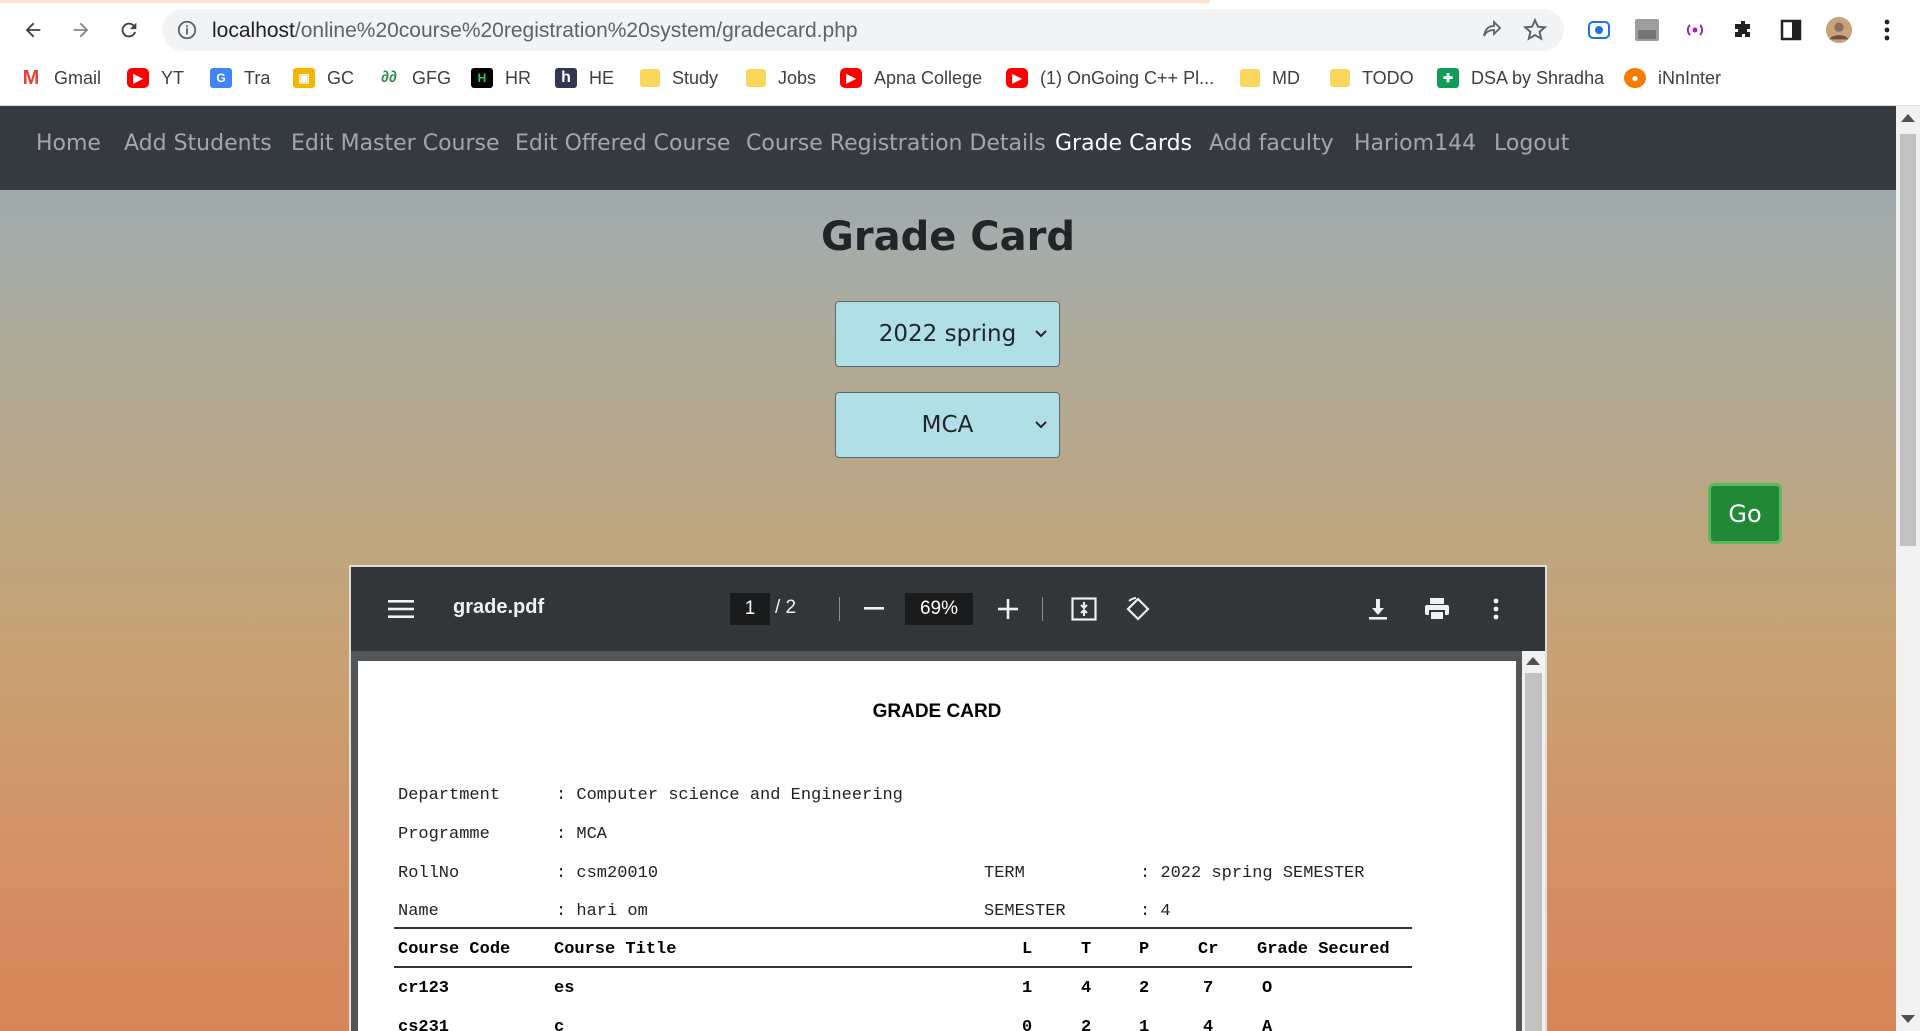  Describe the element at coordinates (33, 30) in the screenshot. I see `back-button` at that location.